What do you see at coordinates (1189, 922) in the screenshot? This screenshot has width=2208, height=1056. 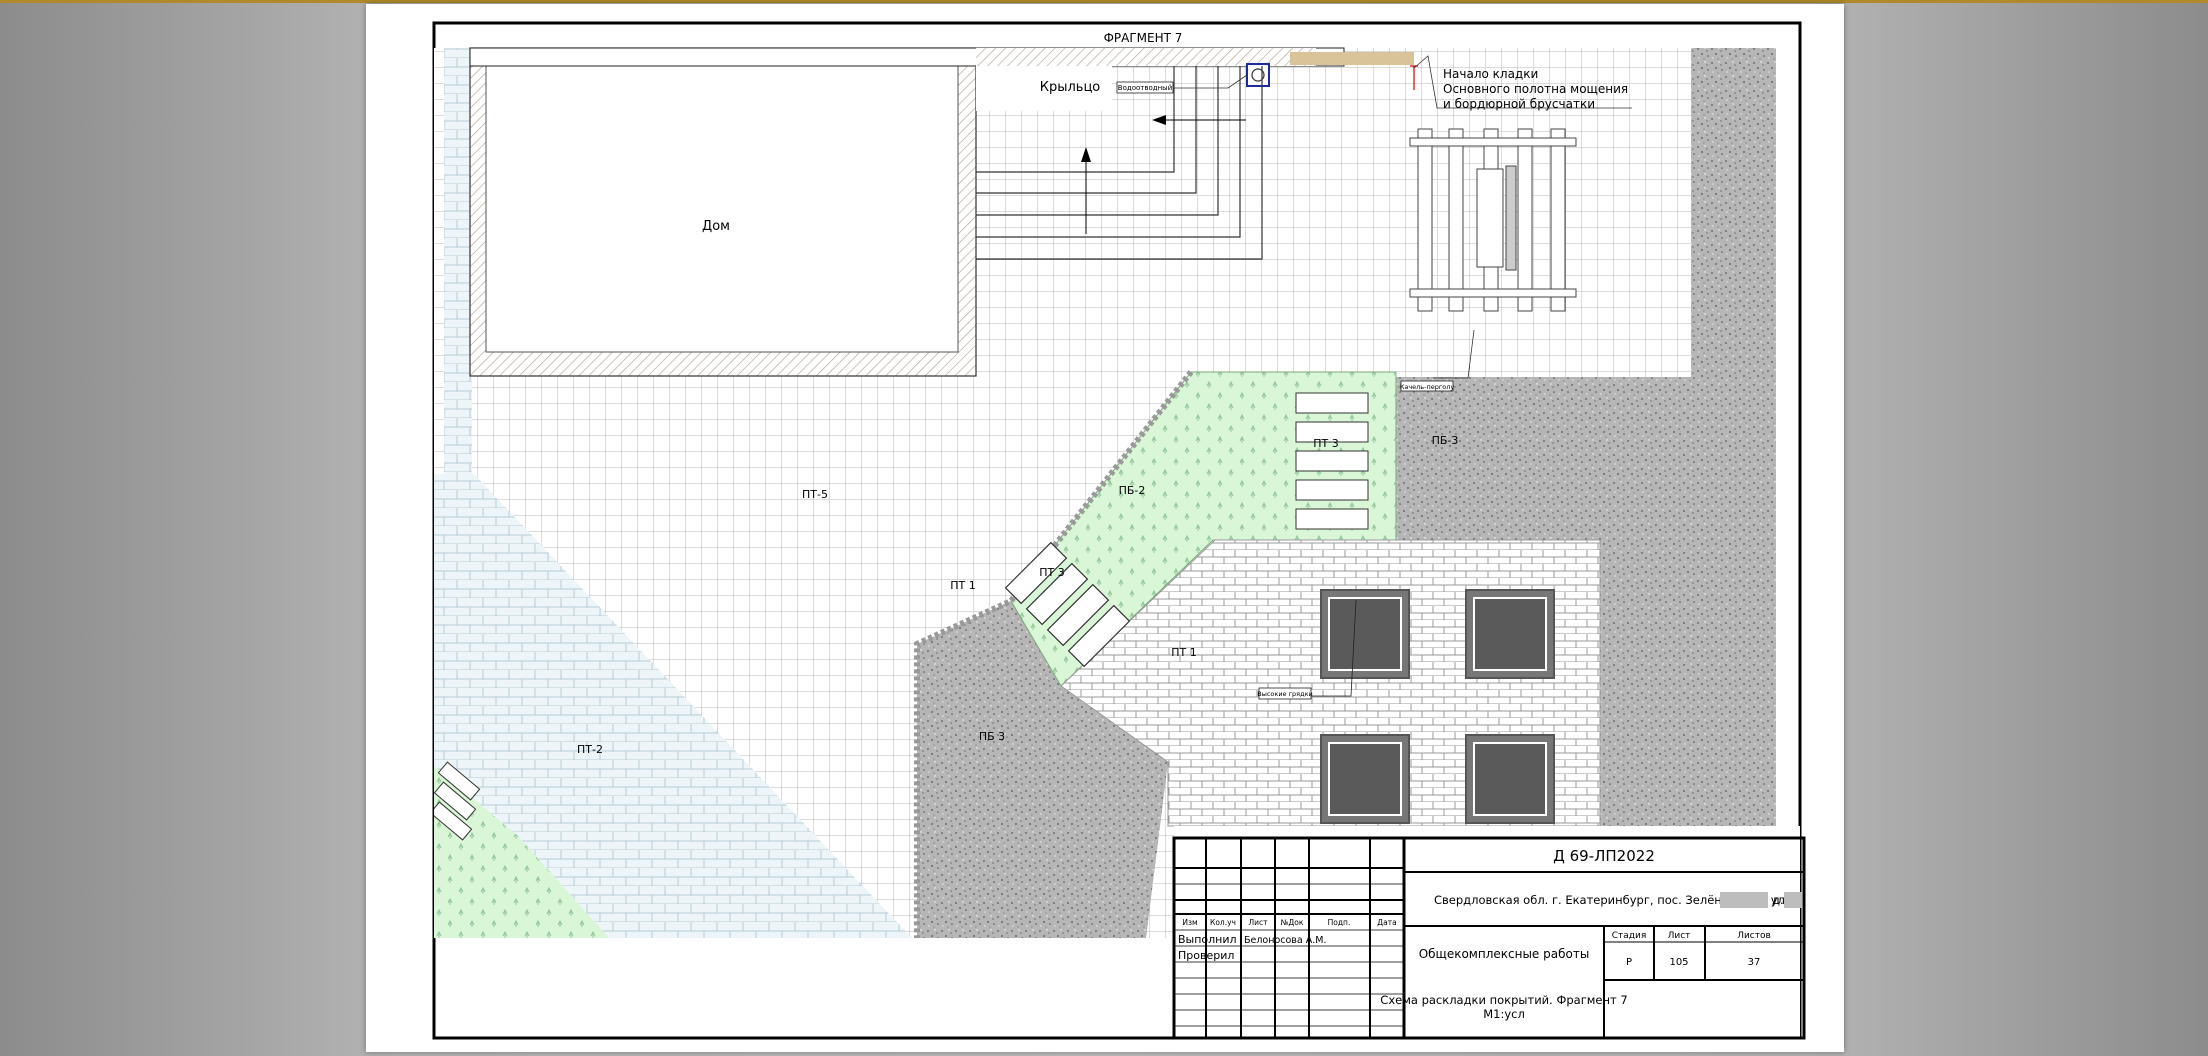 I see `header-izm: Изм` at bounding box center [1189, 922].